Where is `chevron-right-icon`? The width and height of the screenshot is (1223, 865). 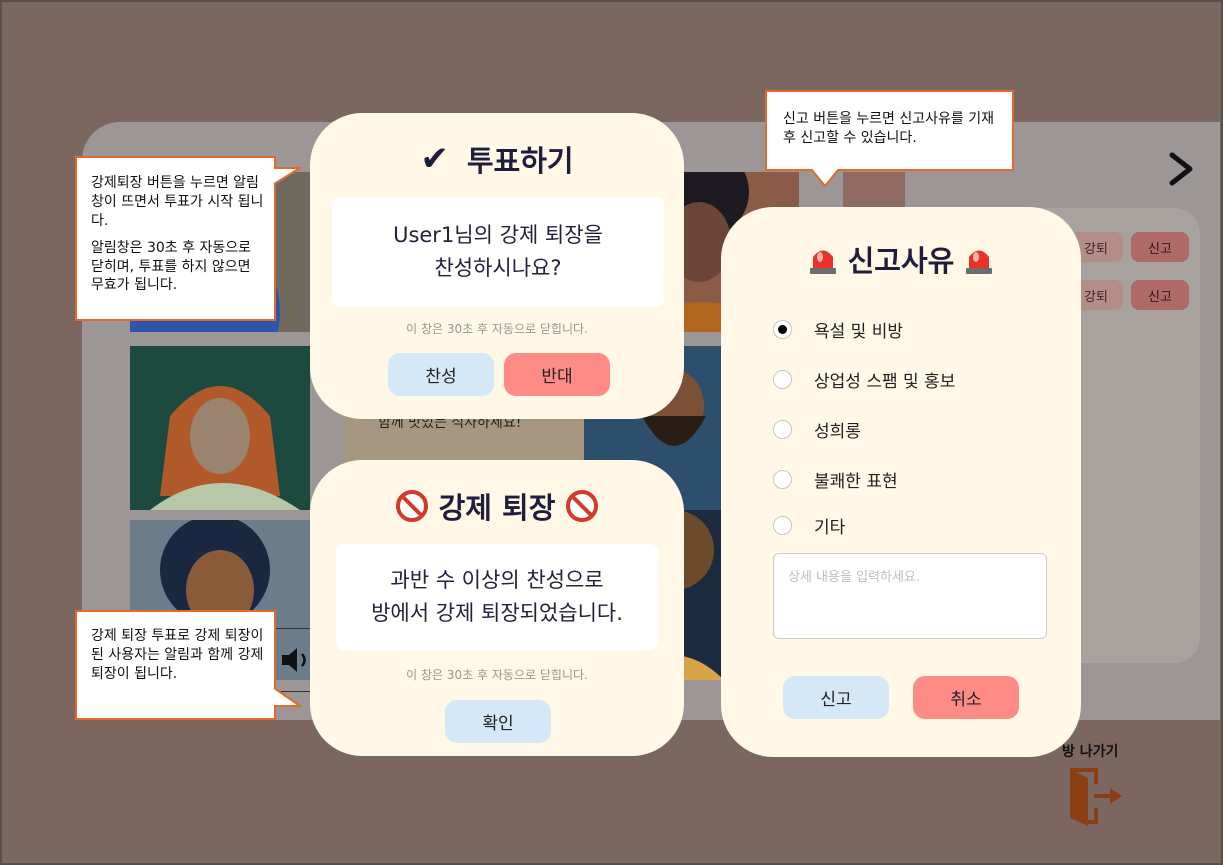 chevron-right-icon is located at coordinates (1181, 169).